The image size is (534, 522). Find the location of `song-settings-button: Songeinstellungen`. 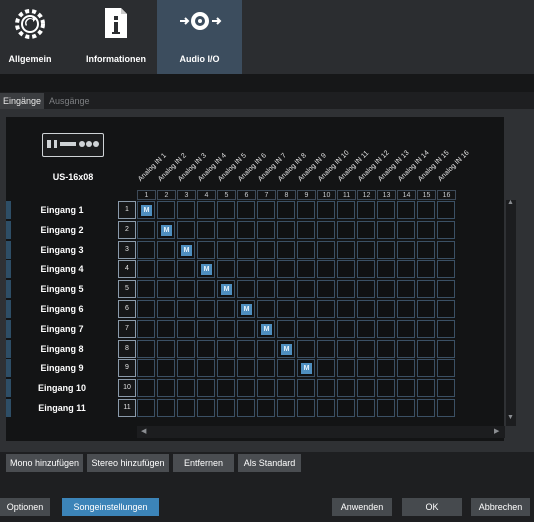

song-settings-button: Songeinstellungen is located at coordinates (110, 507).